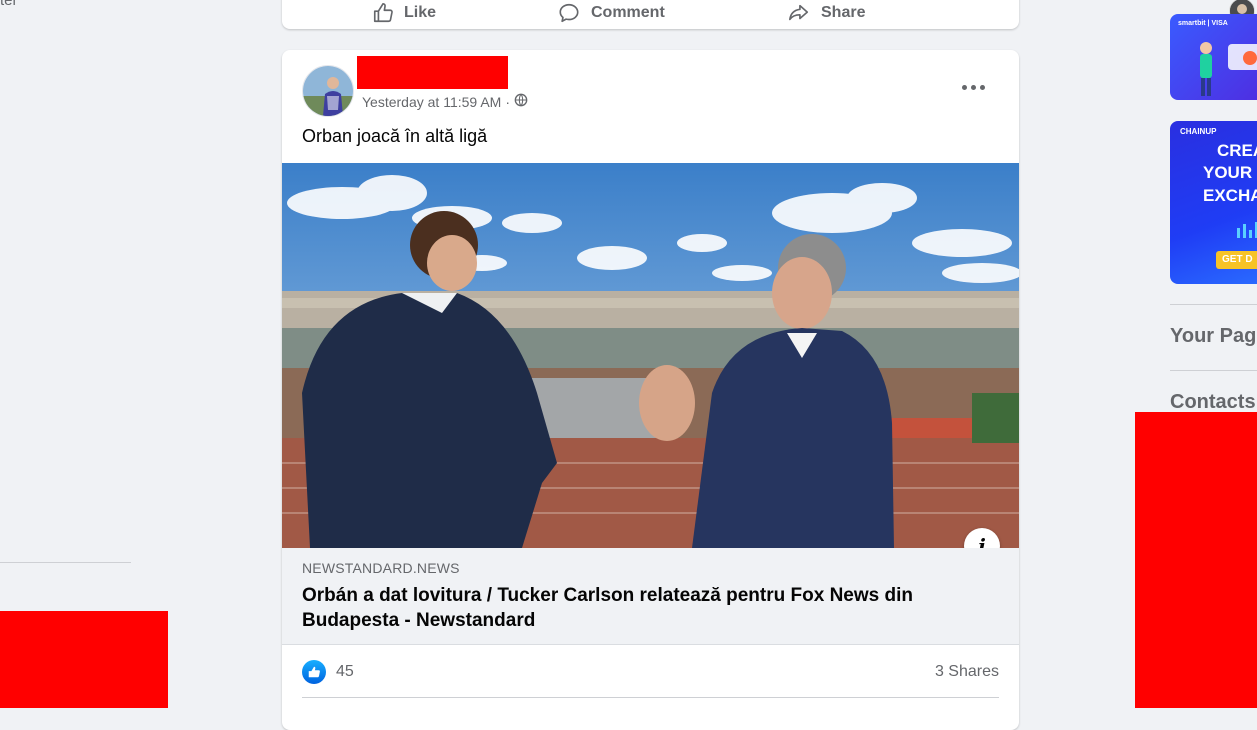 The height and width of the screenshot is (730, 1257). What do you see at coordinates (420, 12) in the screenshot?
I see `like-label: Like` at bounding box center [420, 12].